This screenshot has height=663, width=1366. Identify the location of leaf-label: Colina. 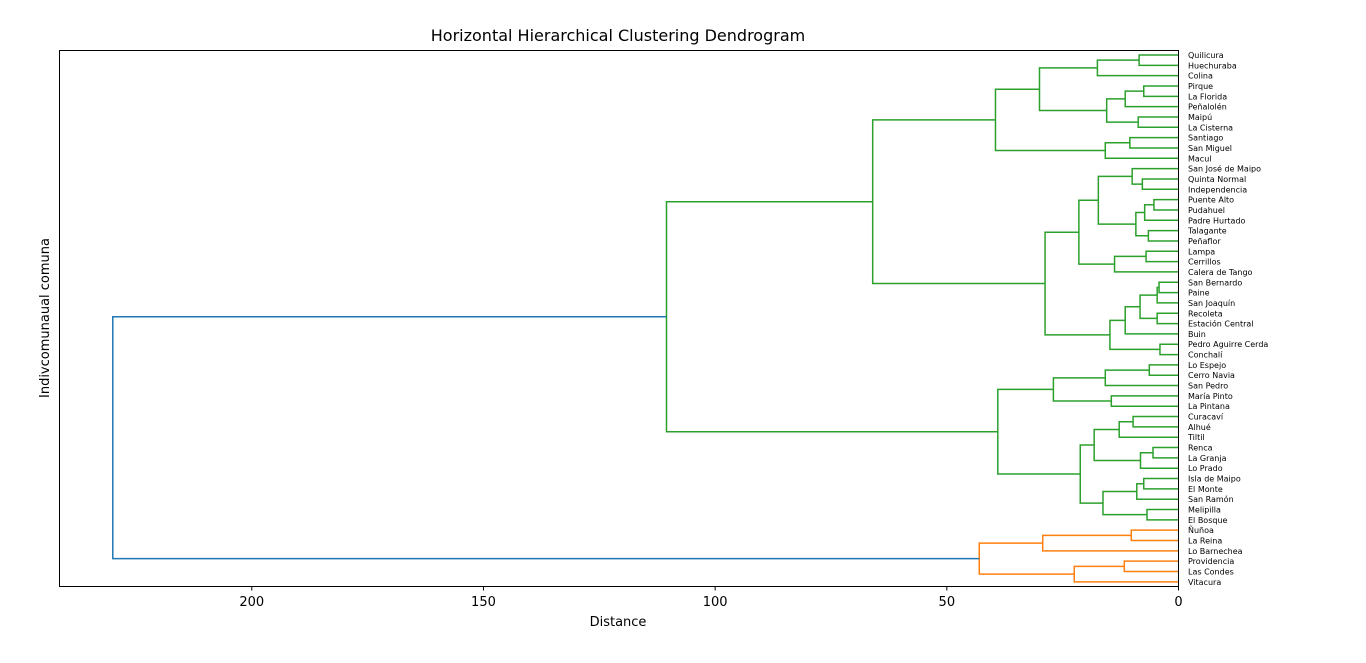
(1200, 76).